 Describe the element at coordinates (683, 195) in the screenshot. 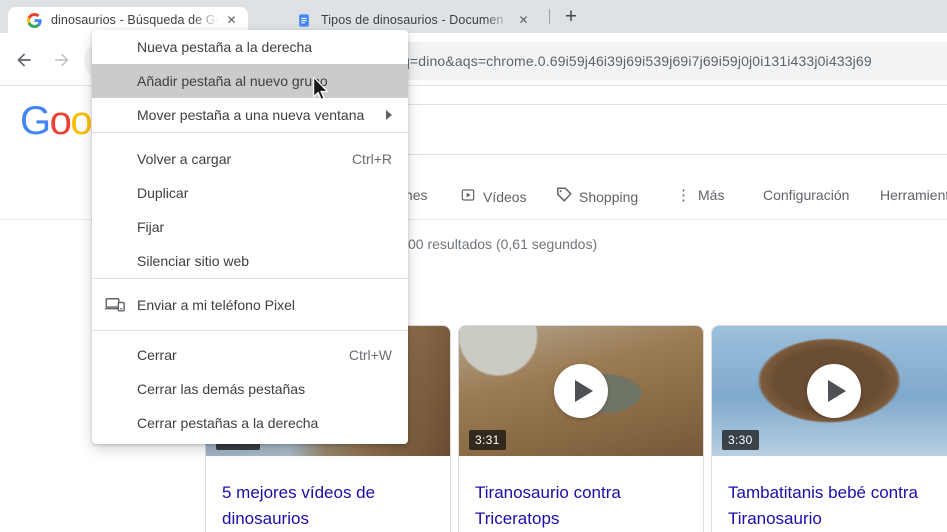

I see `more-vert-icon: ⋮` at that location.